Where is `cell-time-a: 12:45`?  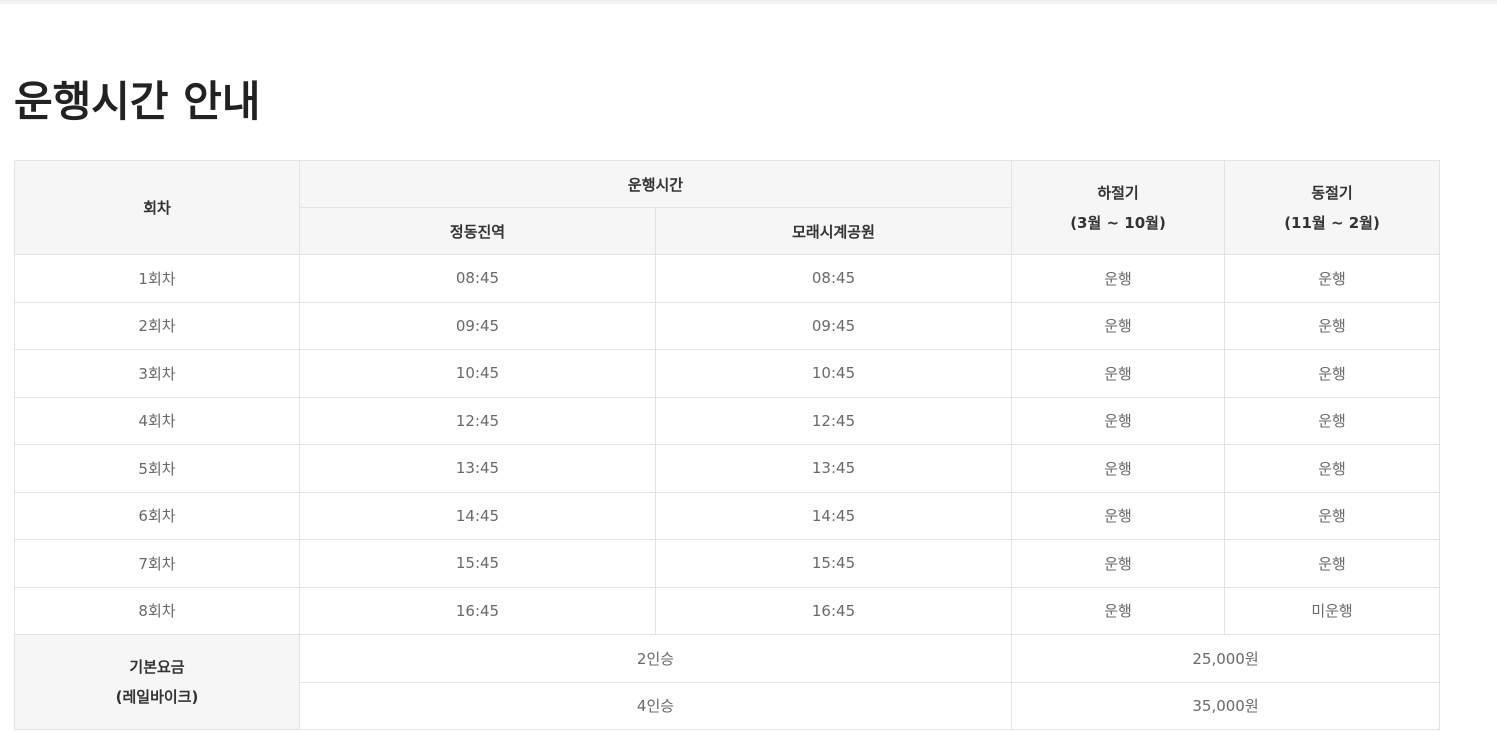 cell-time-a: 12:45 is located at coordinates (477, 420).